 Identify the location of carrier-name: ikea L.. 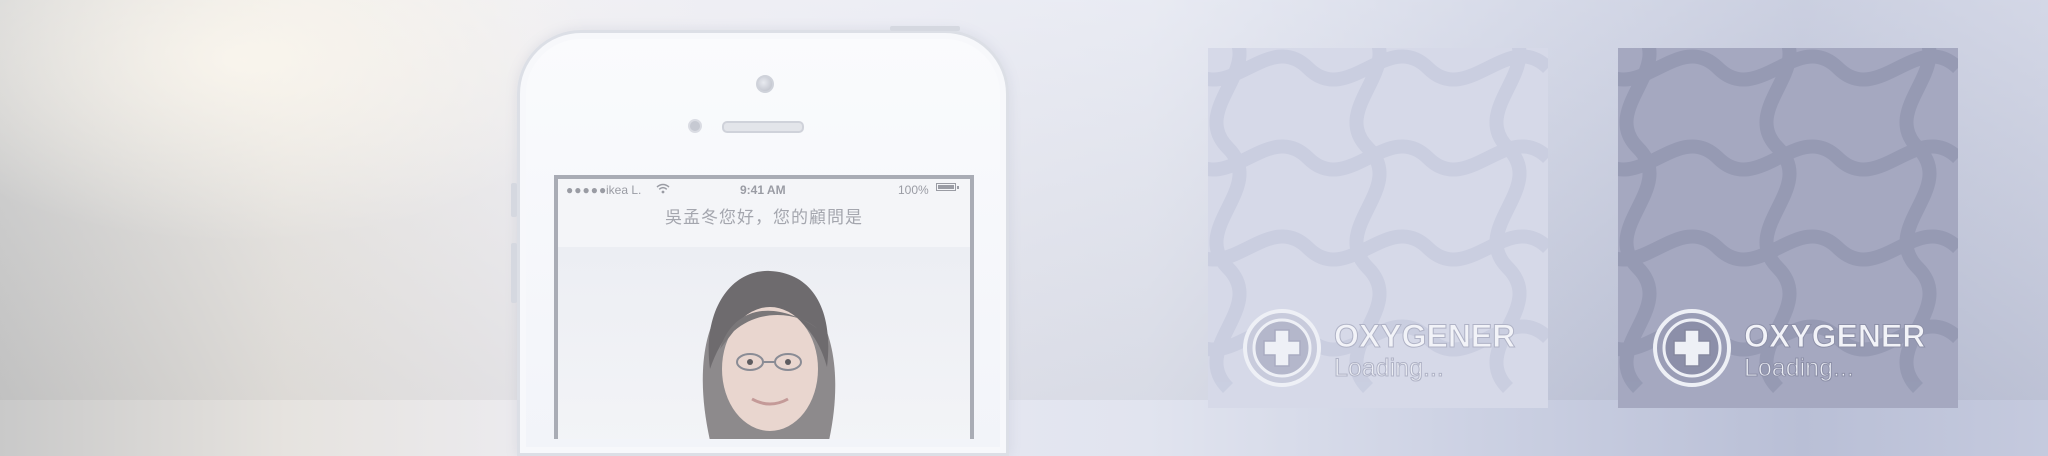
(624, 190).